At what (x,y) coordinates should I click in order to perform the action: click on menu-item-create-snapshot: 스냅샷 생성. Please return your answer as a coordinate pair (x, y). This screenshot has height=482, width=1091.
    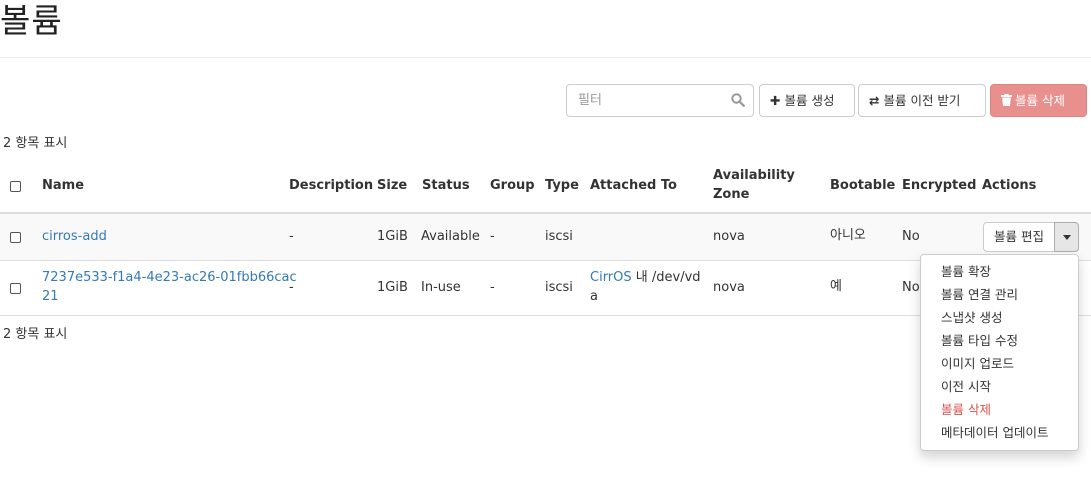
    Looking at the image, I should click on (999, 317).